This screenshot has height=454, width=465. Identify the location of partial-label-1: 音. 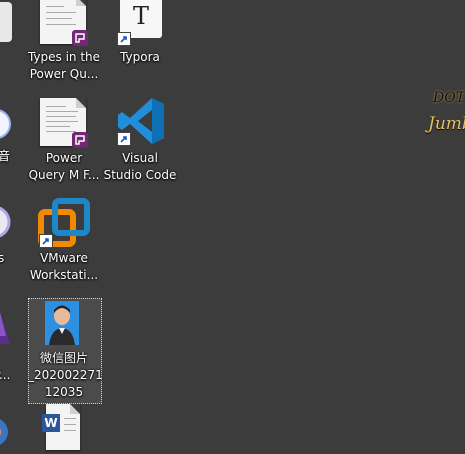
(5, 156).